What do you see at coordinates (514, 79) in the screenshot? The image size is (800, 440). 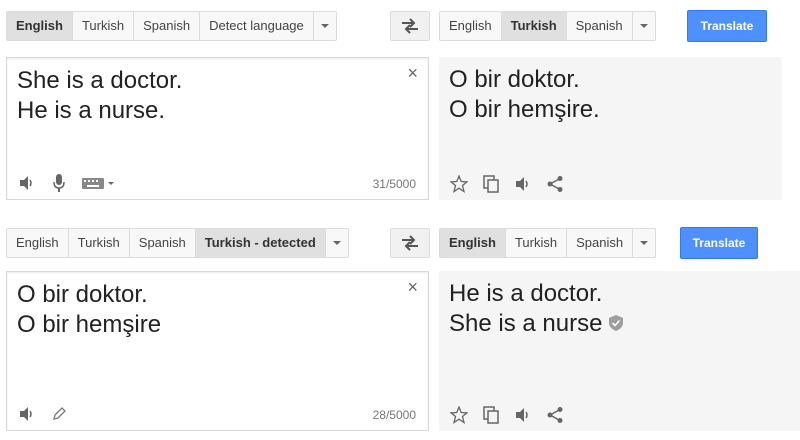 I see `translation-line: O bir doktor.` at bounding box center [514, 79].